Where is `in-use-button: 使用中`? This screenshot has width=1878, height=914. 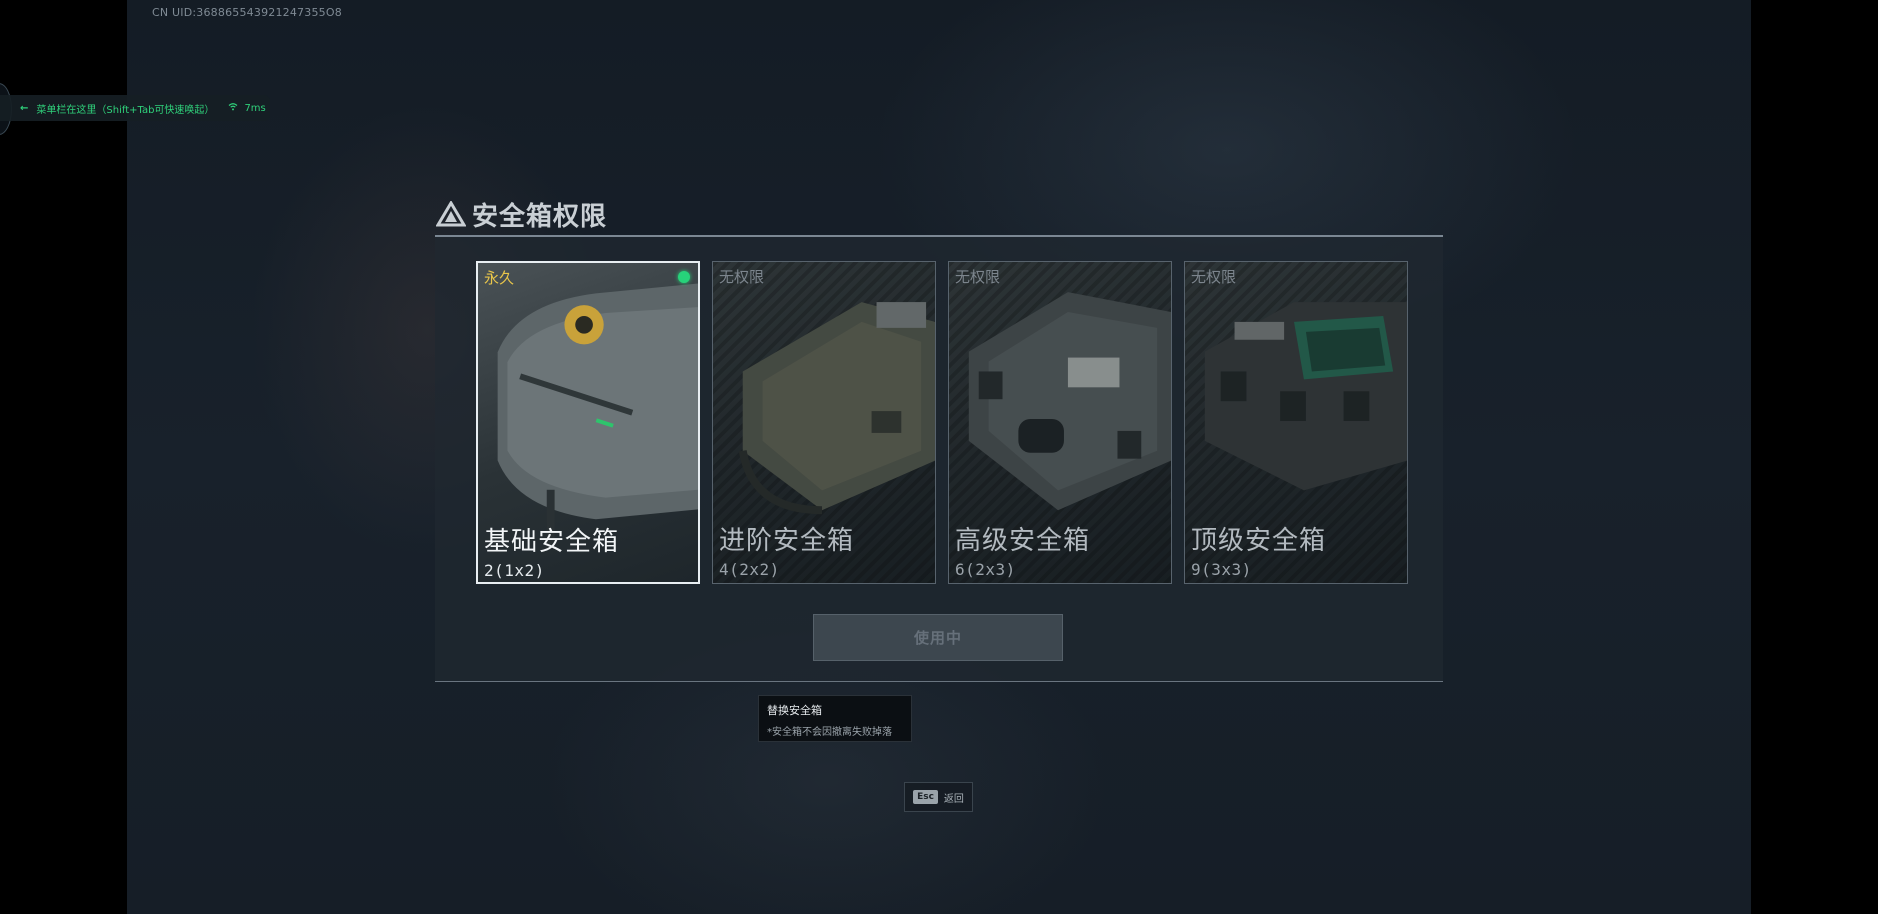 in-use-button: 使用中 is located at coordinates (938, 637).